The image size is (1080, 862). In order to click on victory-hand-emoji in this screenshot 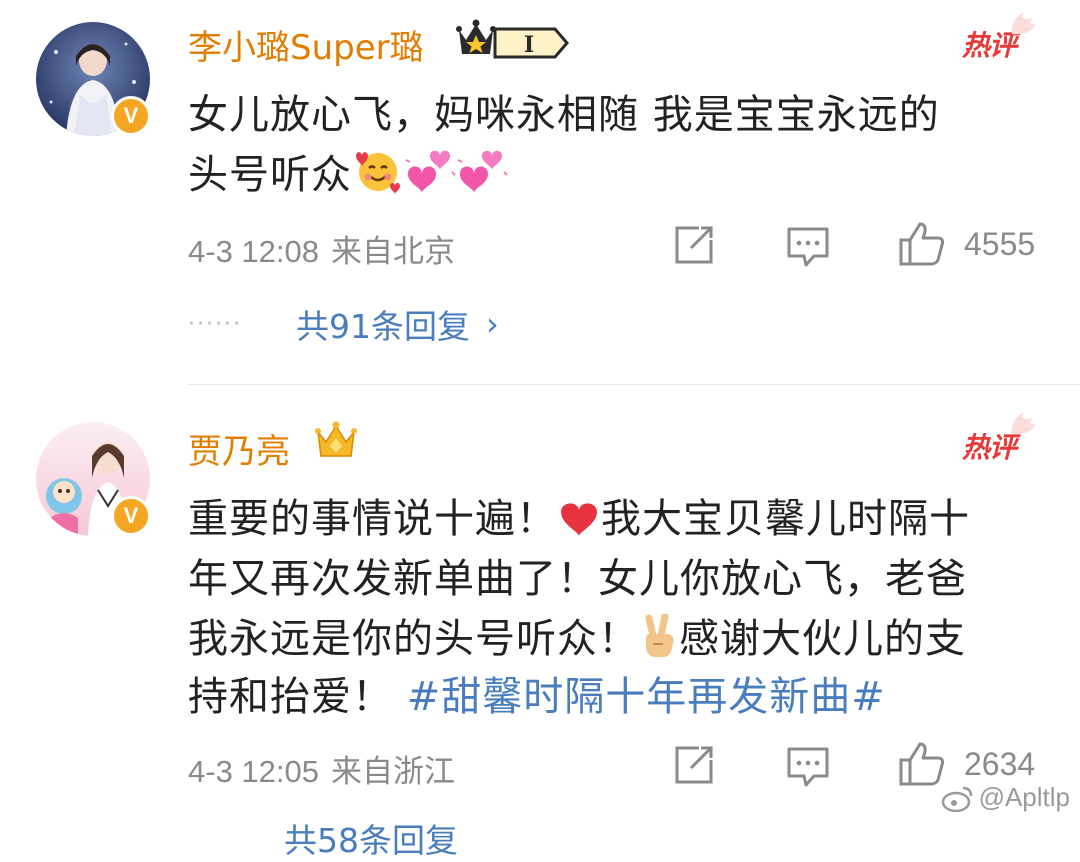, I will do `click(659, 641)`.